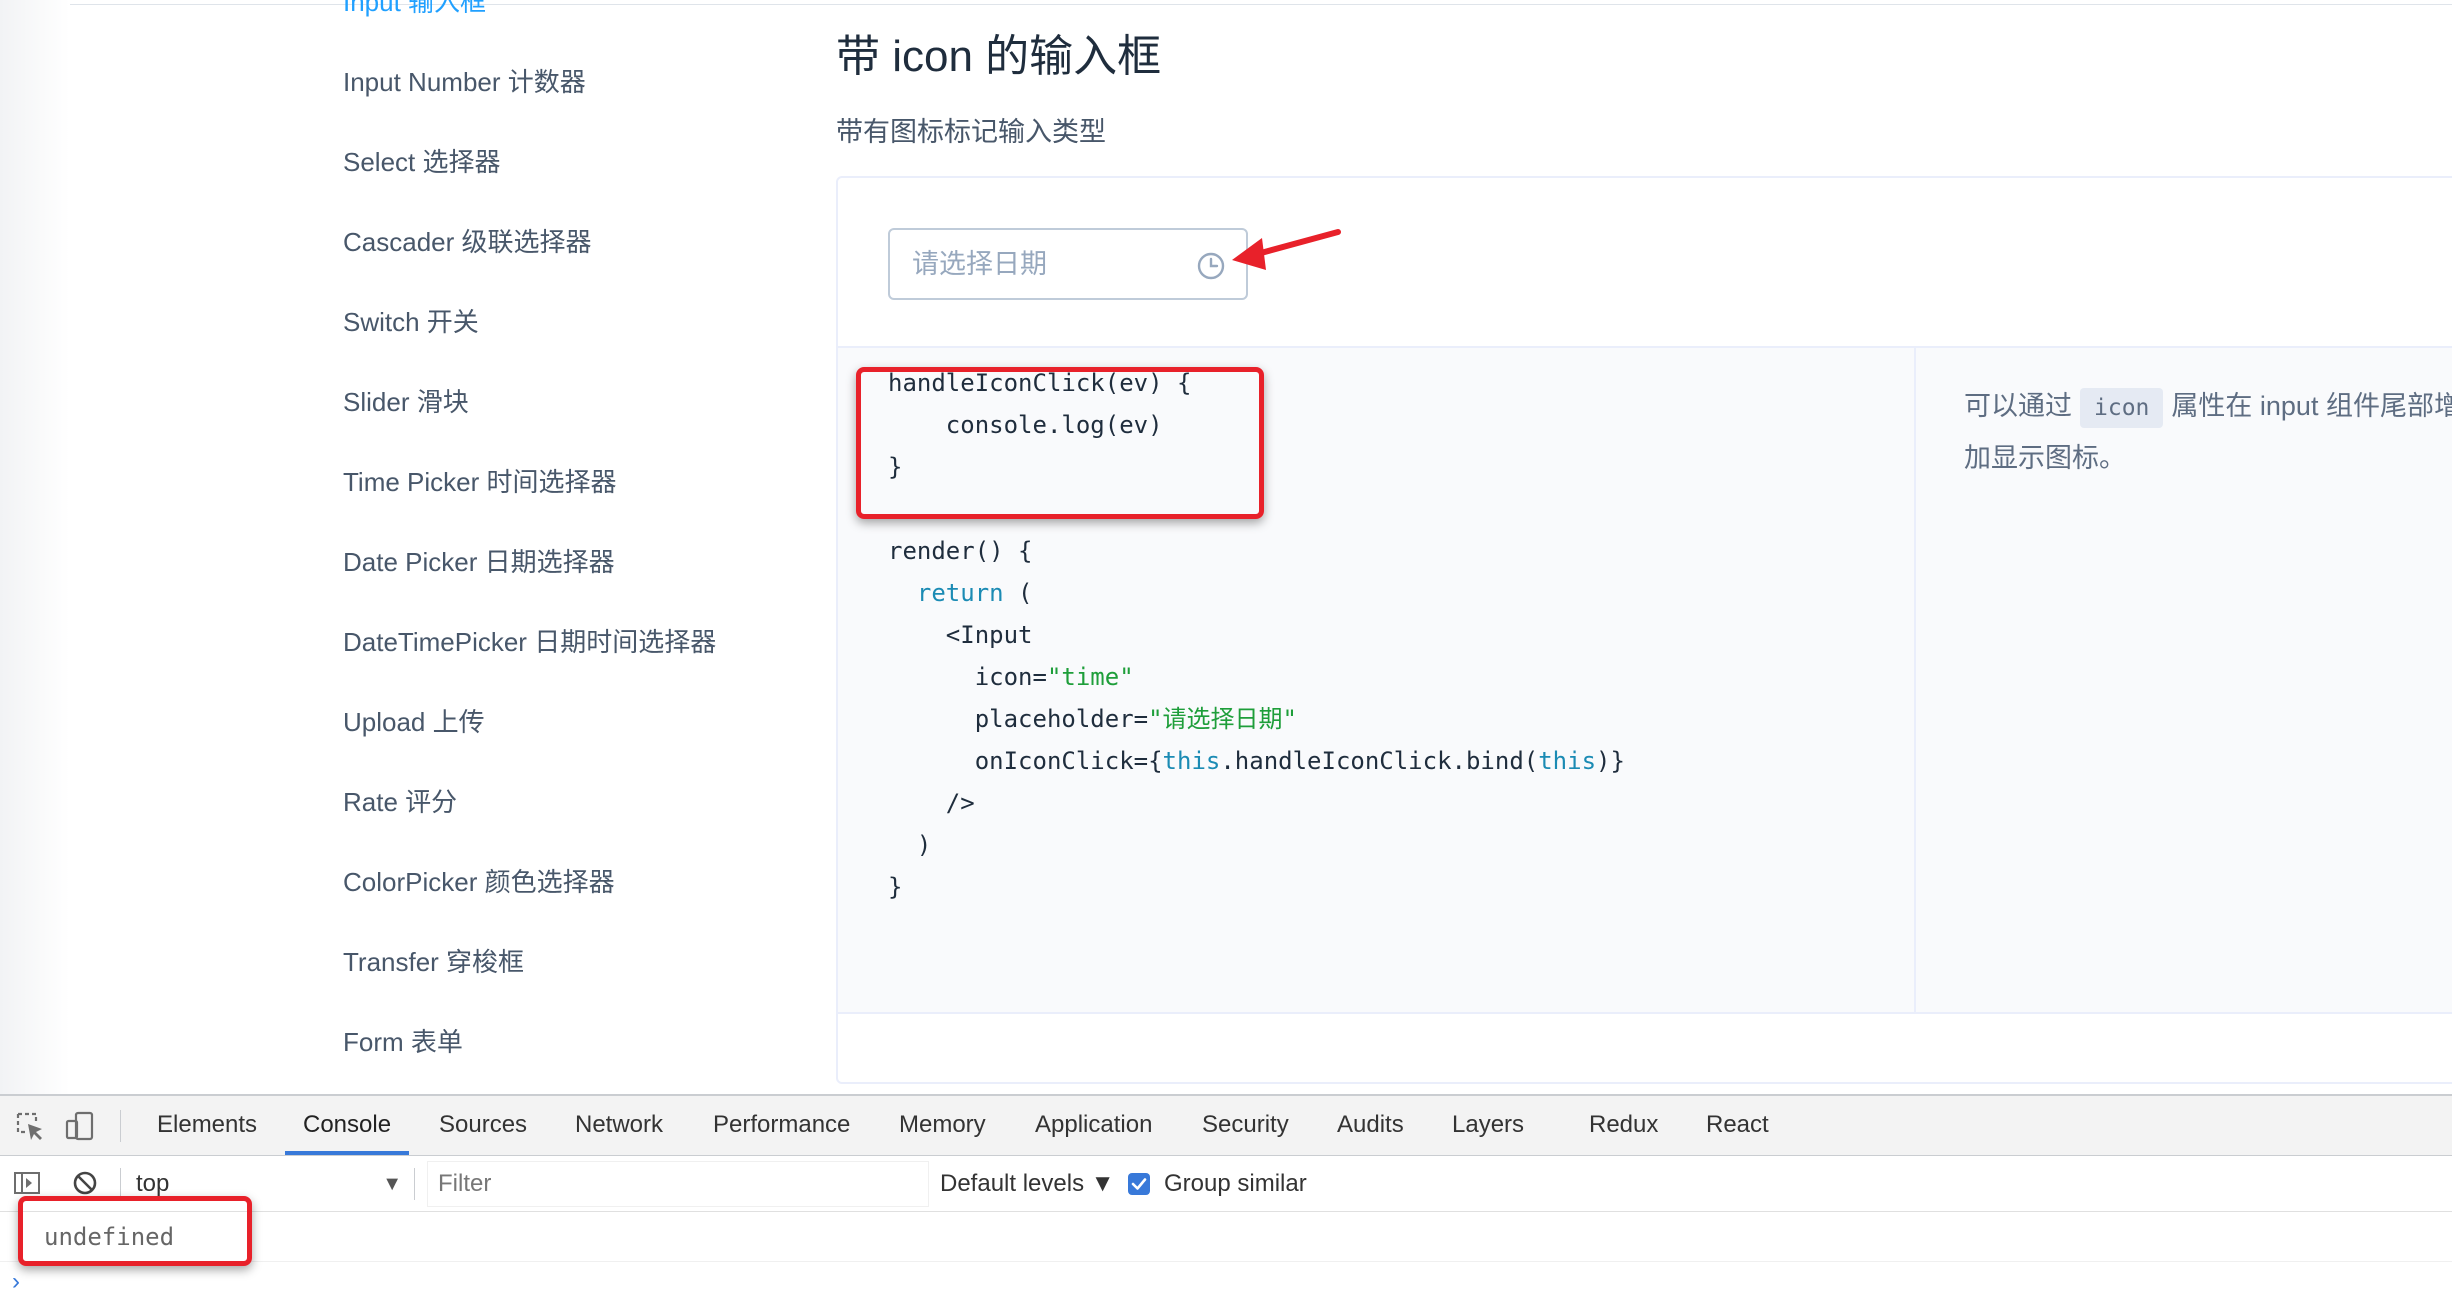 The height and width of the screenshot is (1300, 2452). I want to click on code-token: handleIconClick(ev) {, so click(1040, 383).